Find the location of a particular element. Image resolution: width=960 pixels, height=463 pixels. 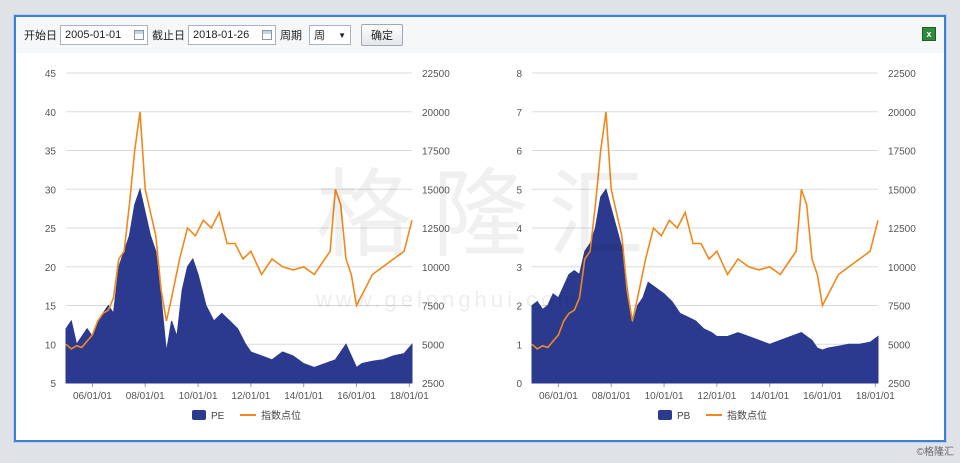

pe-x-tick: 12/01/01 is located at coordinates (250, 396).